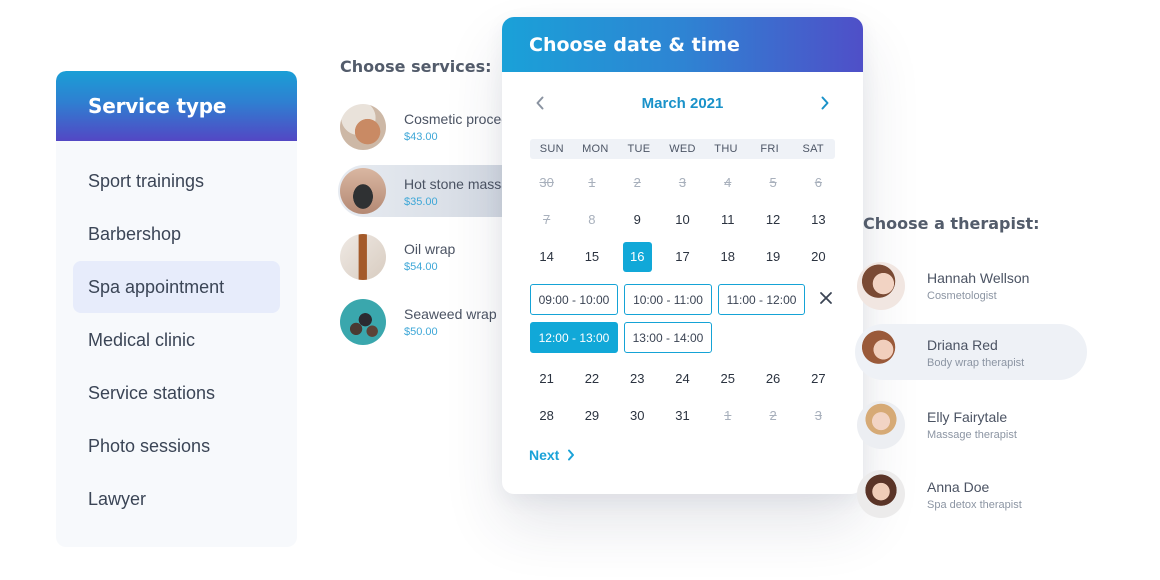  I want to click on calendar-day: 29, so click(591, 416).